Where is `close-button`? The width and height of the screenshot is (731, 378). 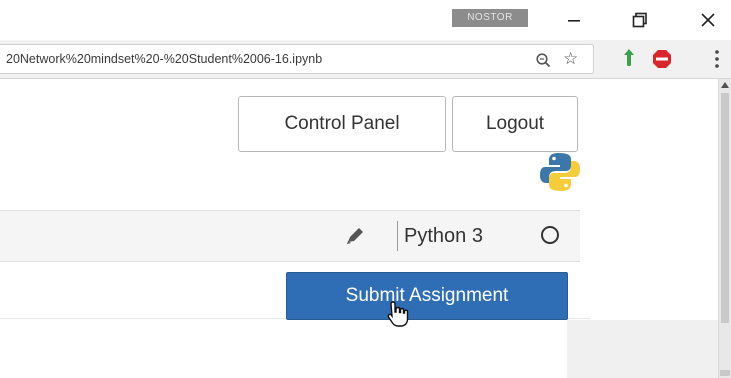
close-button is located at coordinates (708, 20).